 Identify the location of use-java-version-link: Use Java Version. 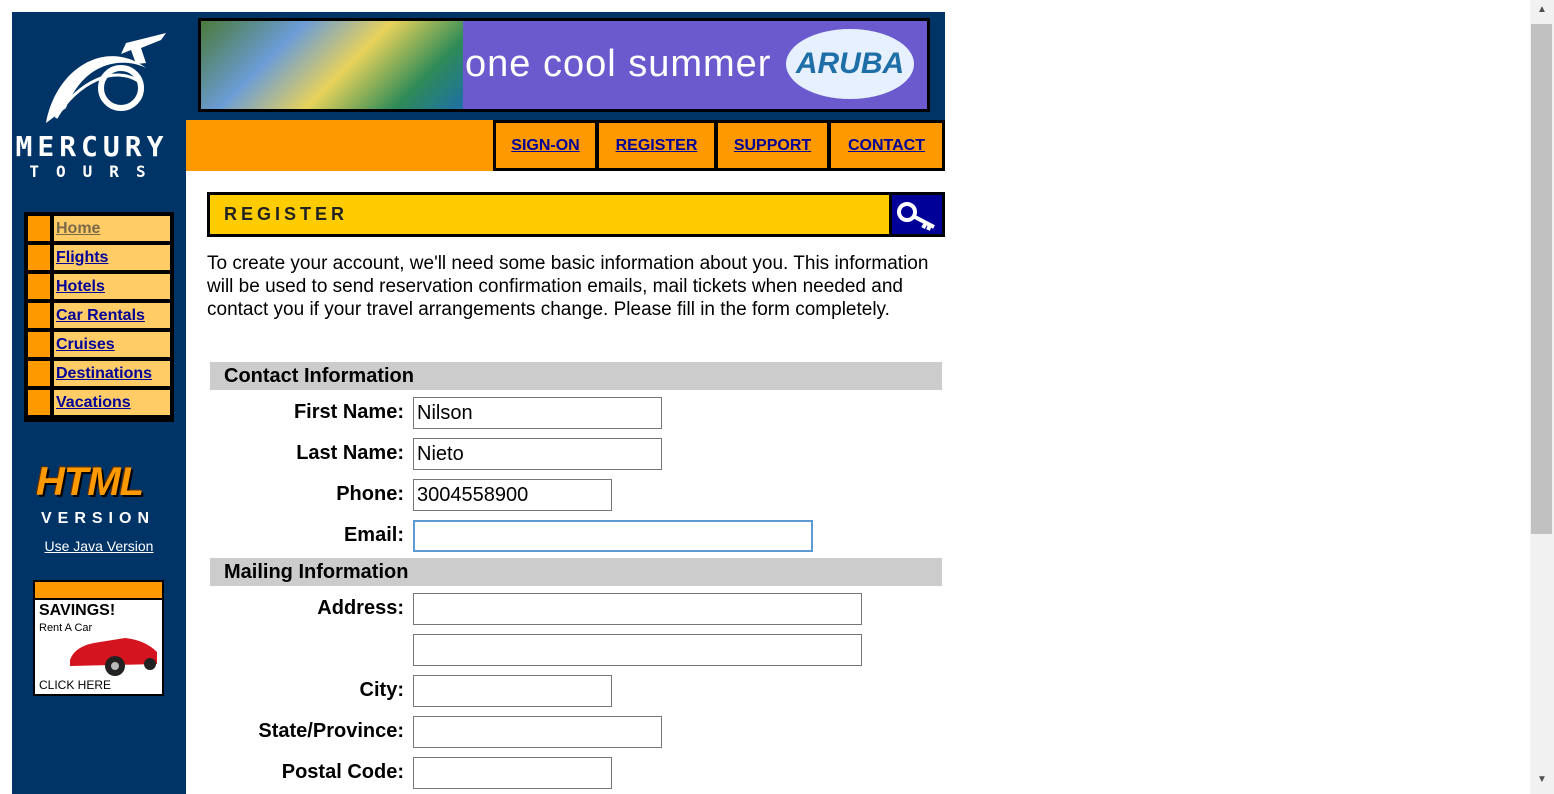
(99, 546).